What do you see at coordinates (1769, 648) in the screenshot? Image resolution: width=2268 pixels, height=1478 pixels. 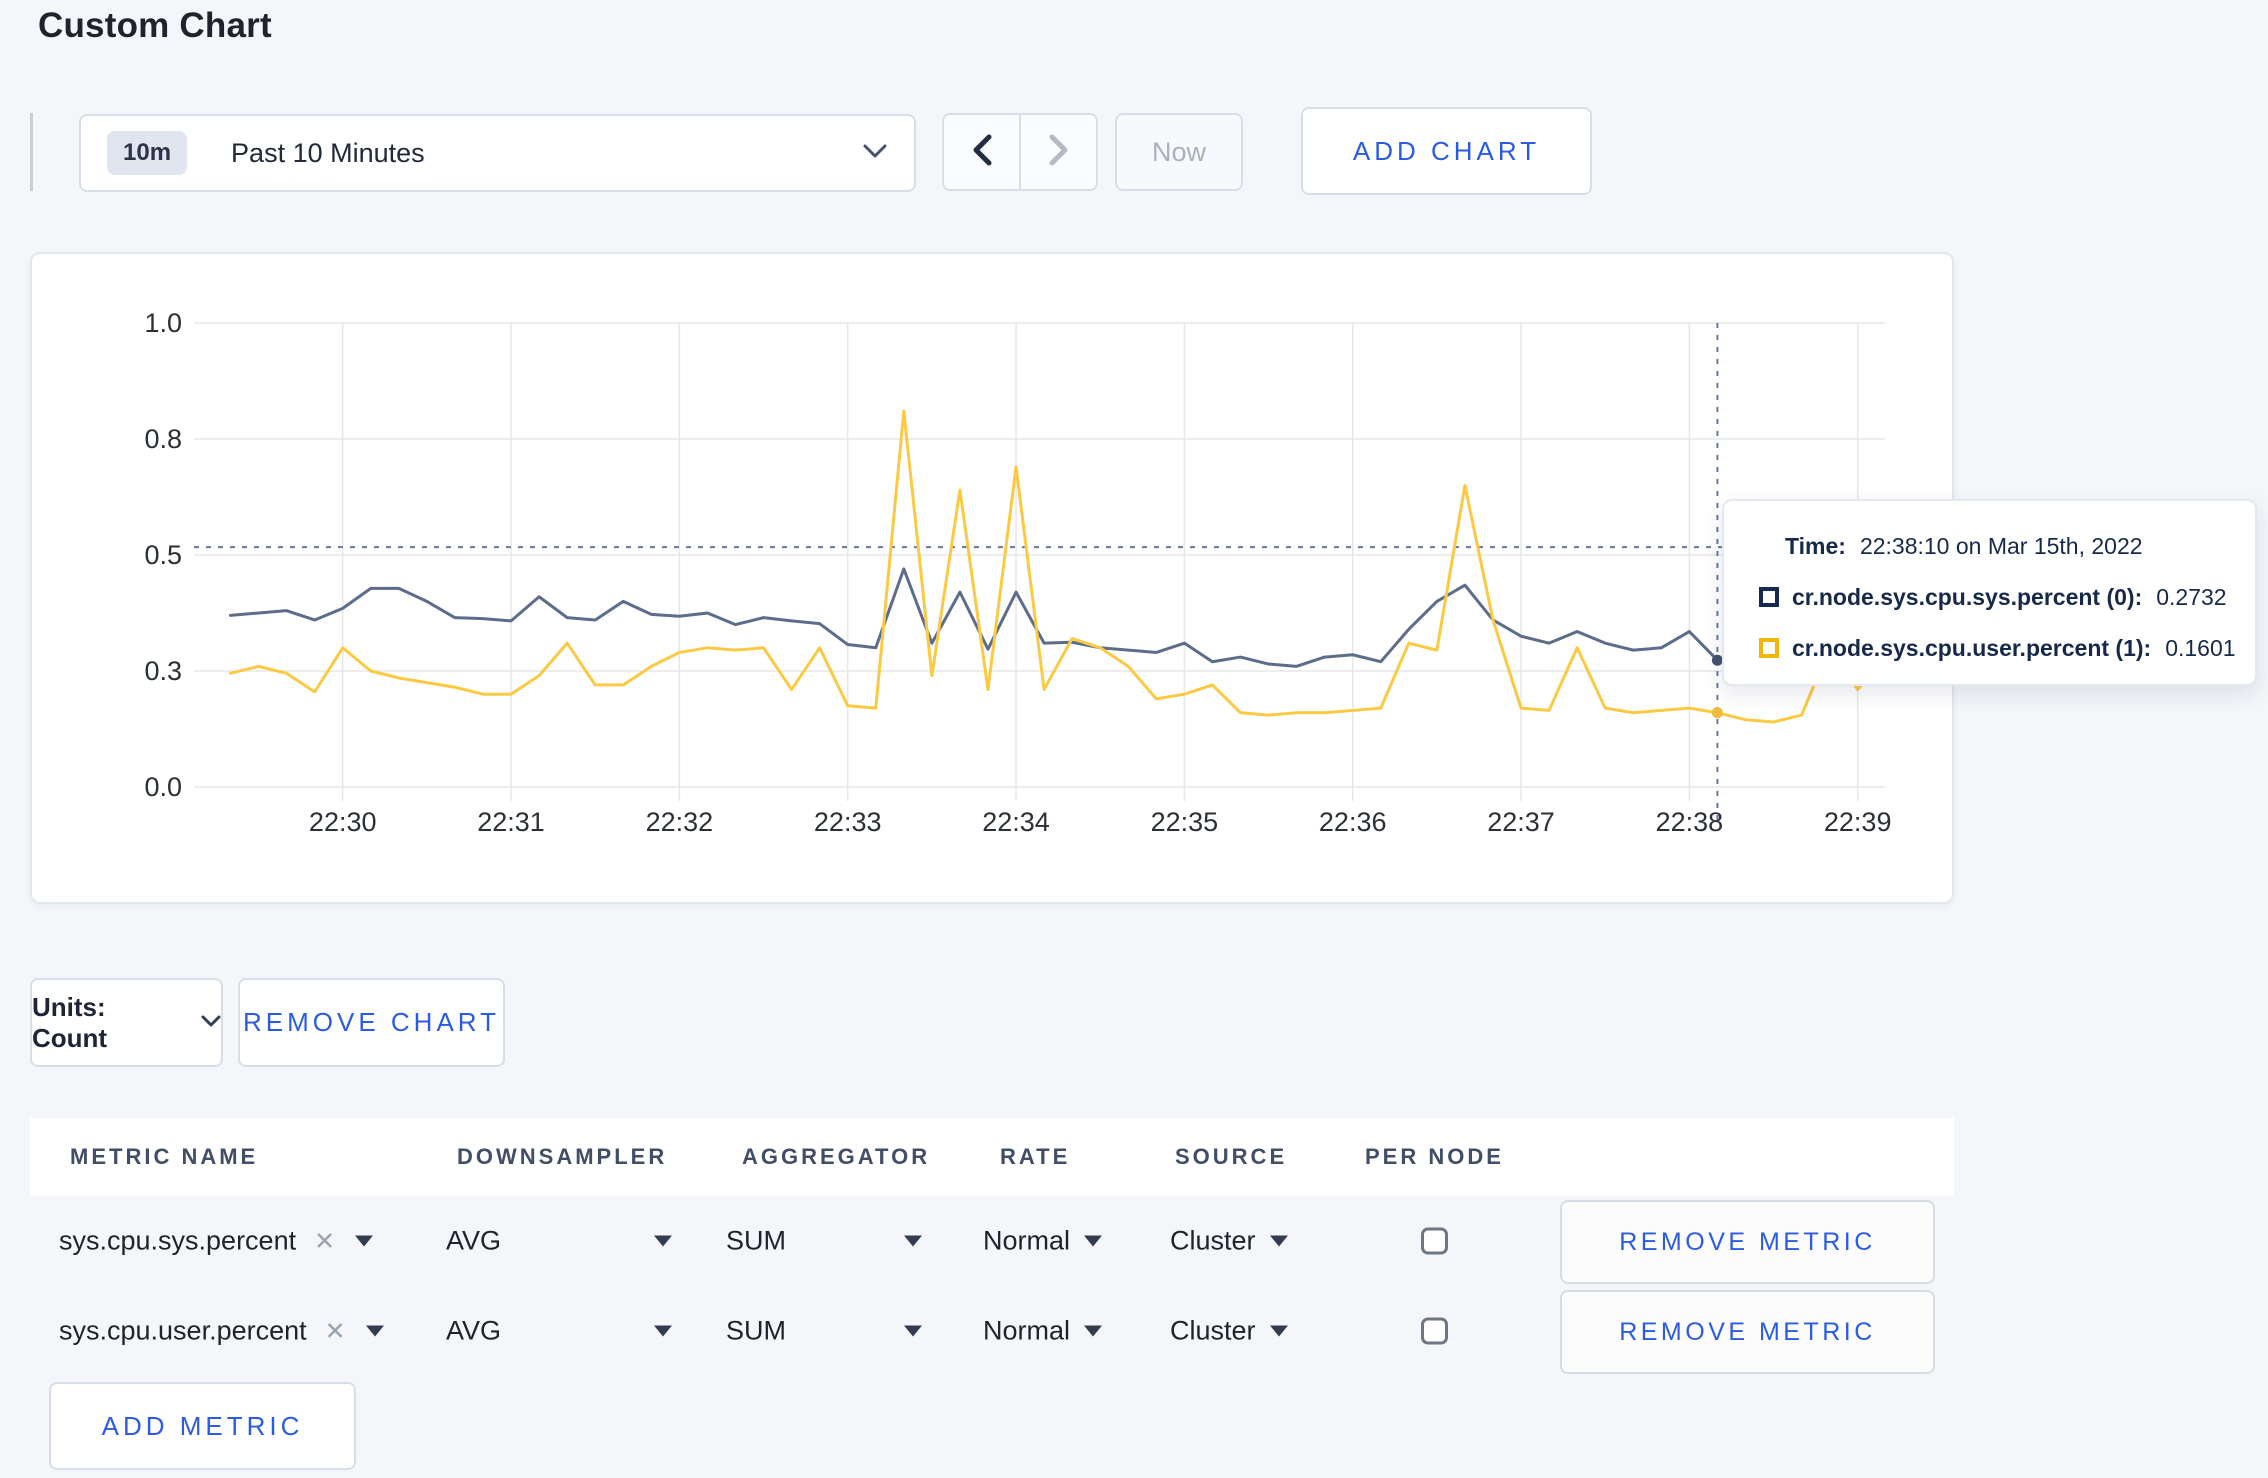 I see `series-user-swatch-icon` at bounding box center [1769, 648].